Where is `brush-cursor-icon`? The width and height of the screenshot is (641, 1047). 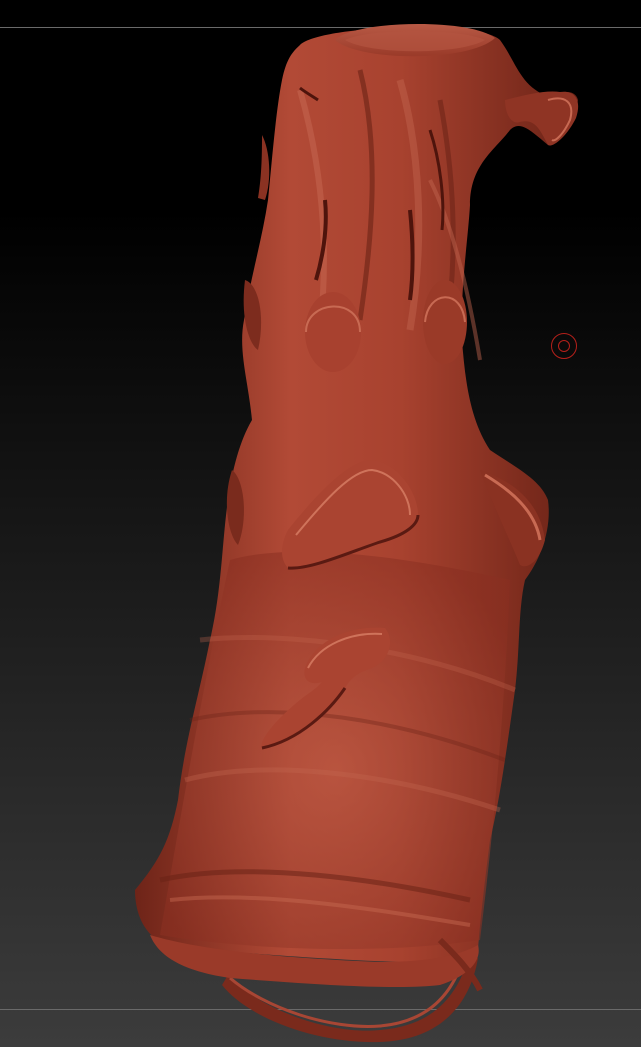 brush-cursor-icon is located at coordinates (564, 346).